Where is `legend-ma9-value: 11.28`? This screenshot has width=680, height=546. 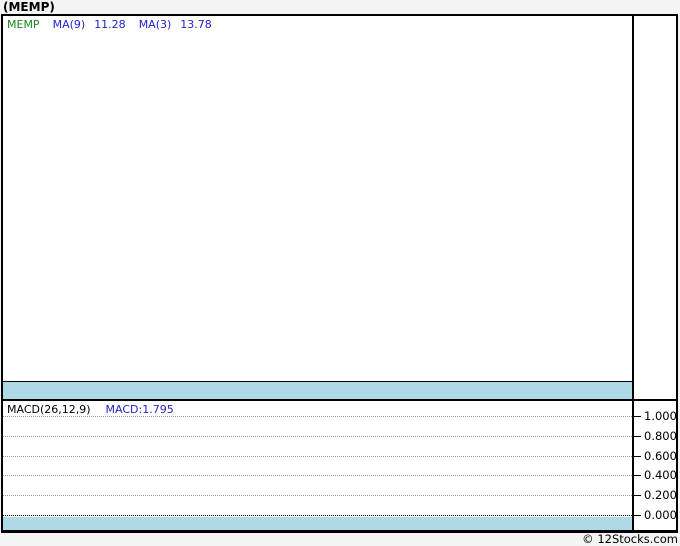 legend-ma9-value: 11.28 is located at coordinates (110, 24).